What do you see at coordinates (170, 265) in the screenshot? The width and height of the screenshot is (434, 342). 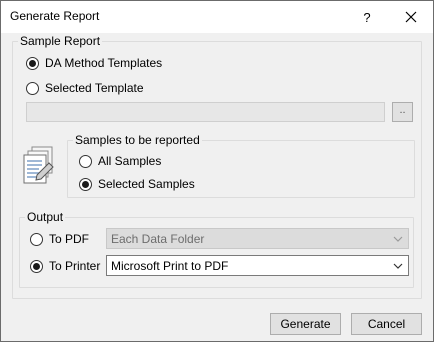 I see `printer-value: Microsoft Print to PDF` at bounding box center [170, 265].